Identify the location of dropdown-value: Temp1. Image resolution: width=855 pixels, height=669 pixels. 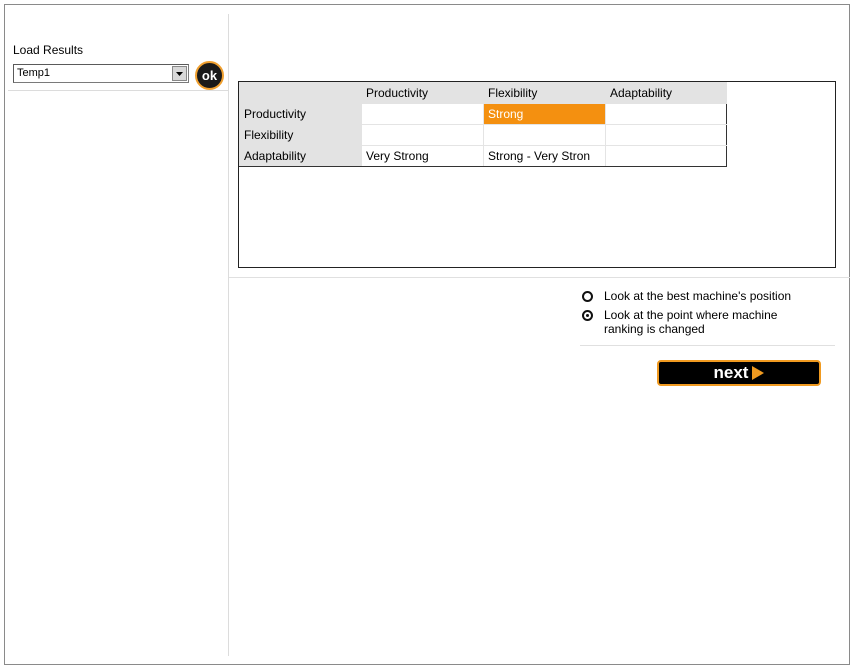
(34, 73).